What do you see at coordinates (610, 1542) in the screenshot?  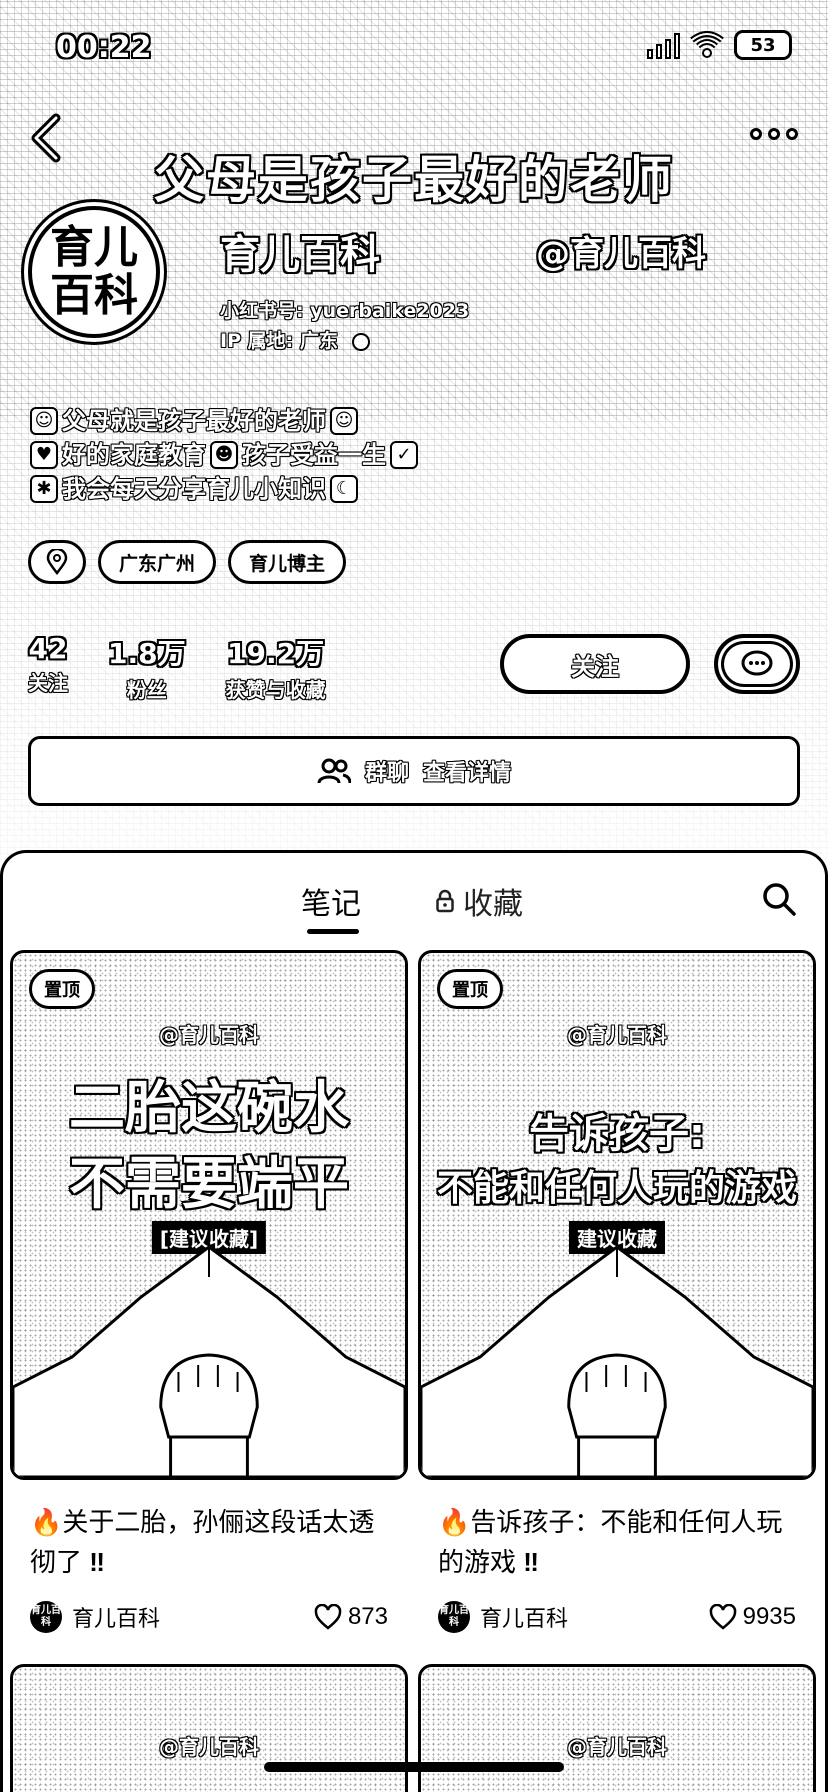 I see `note-title-text: 告诉孩子：不能和任何人玩的游戏` at bounding box center [610, 1542].